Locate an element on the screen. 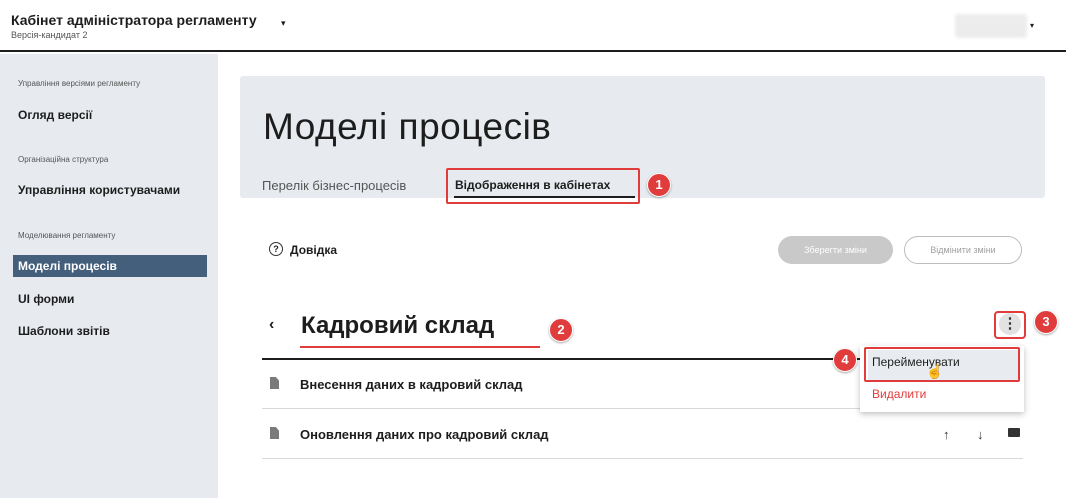 The height and width of the screenshot is (498, 1066). user-menu-caret-icon: ▾ is located at coordinates (1032, 25).